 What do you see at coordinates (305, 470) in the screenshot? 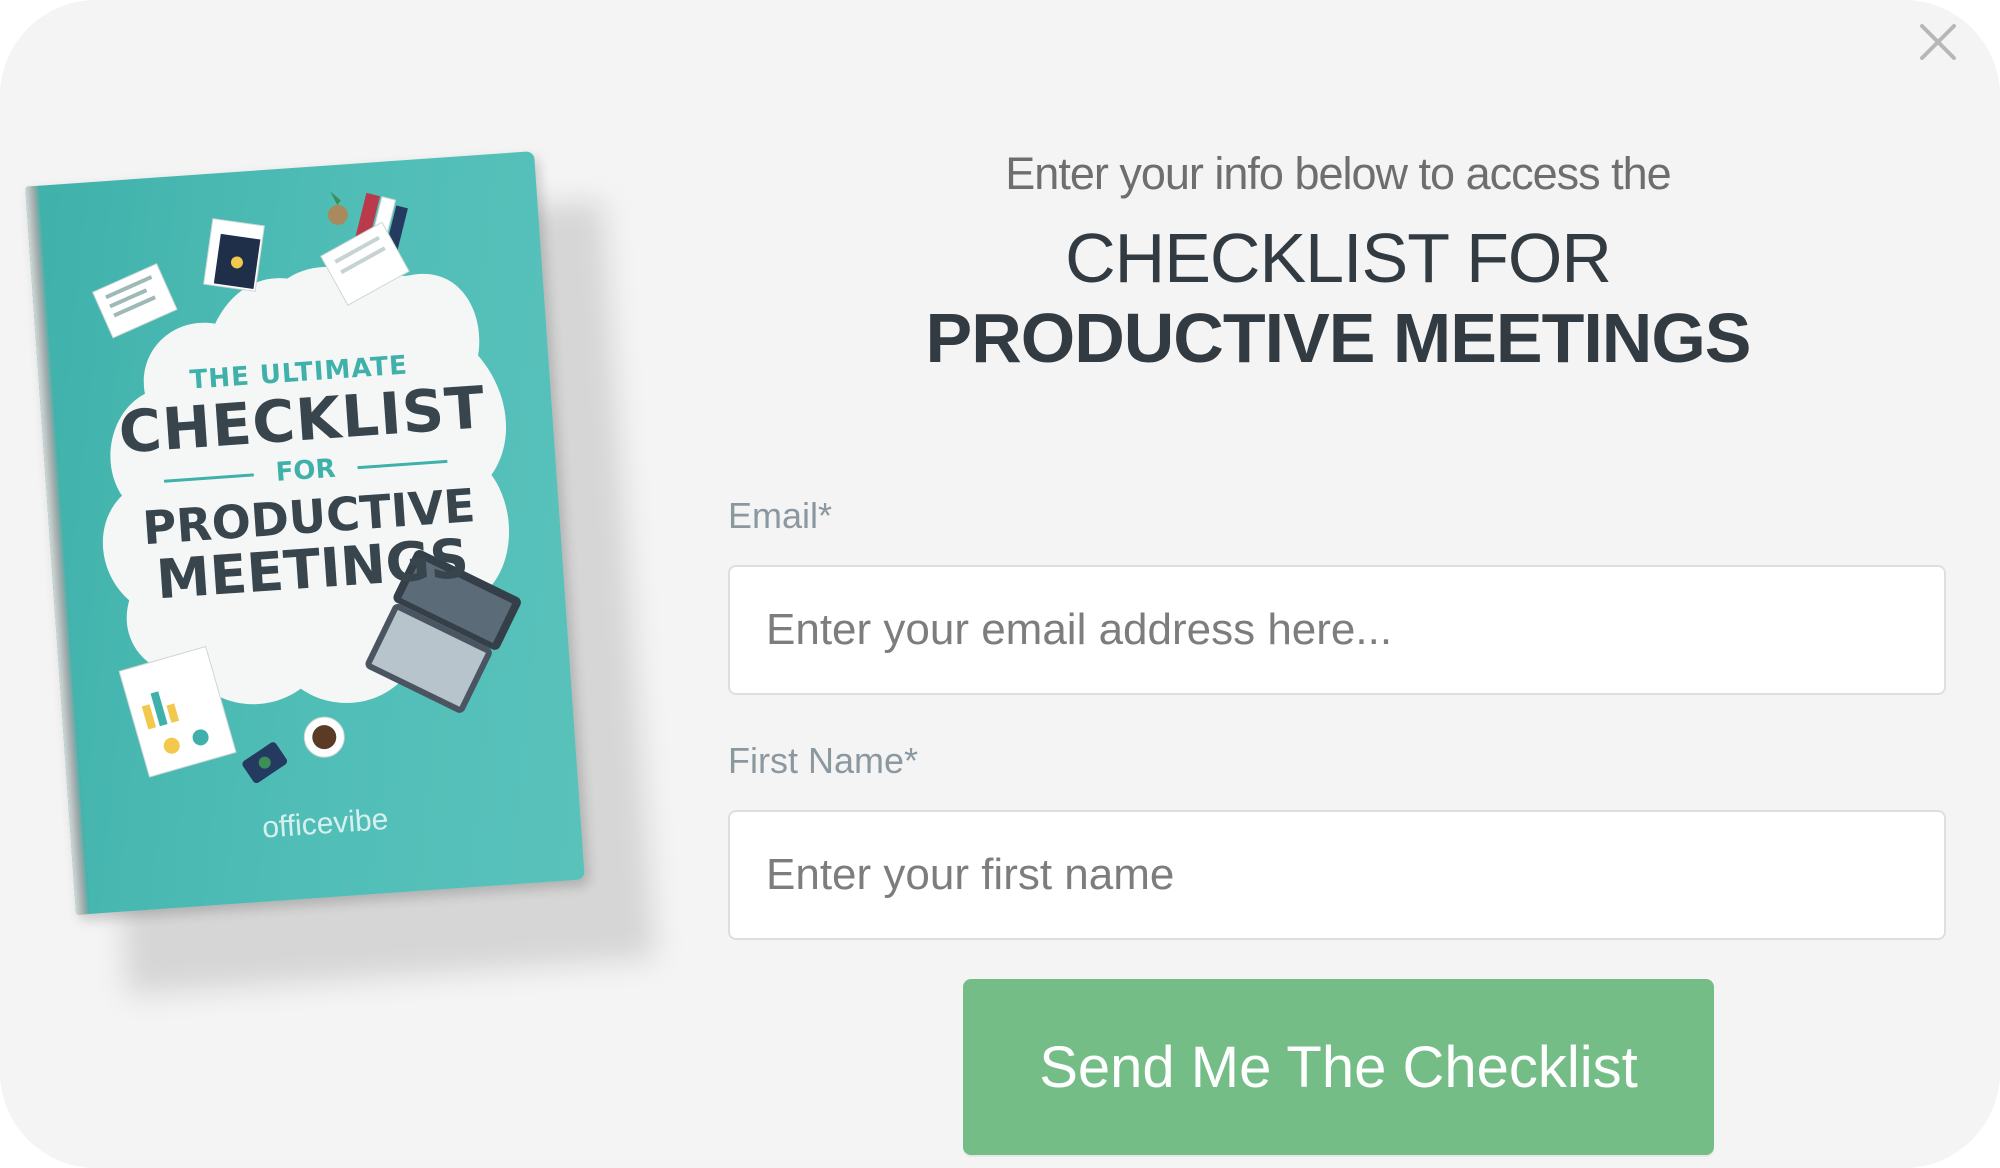
I see `cover-label-for: FOR` at bounding box center [305, 470].